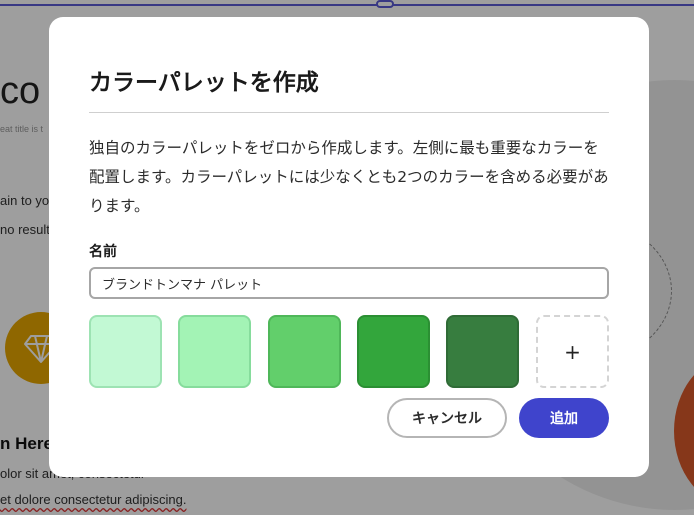 This screenshot has height=515, width=694. What do you see at coordinates (349, 283) in the screenshot?
I see `palette-name-input` at bounding box center [349, 283].